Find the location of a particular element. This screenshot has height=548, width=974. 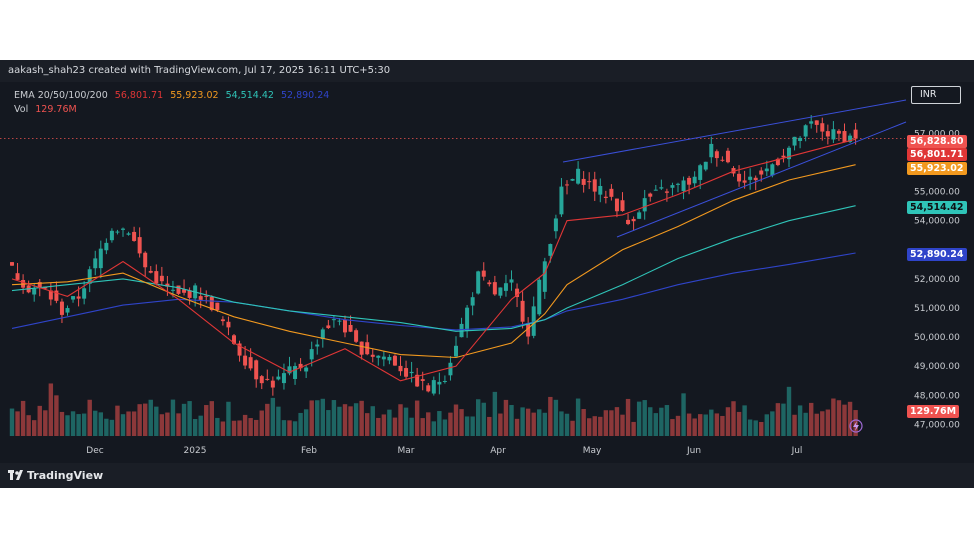

ema200-line is located at coordinates (433, 291).